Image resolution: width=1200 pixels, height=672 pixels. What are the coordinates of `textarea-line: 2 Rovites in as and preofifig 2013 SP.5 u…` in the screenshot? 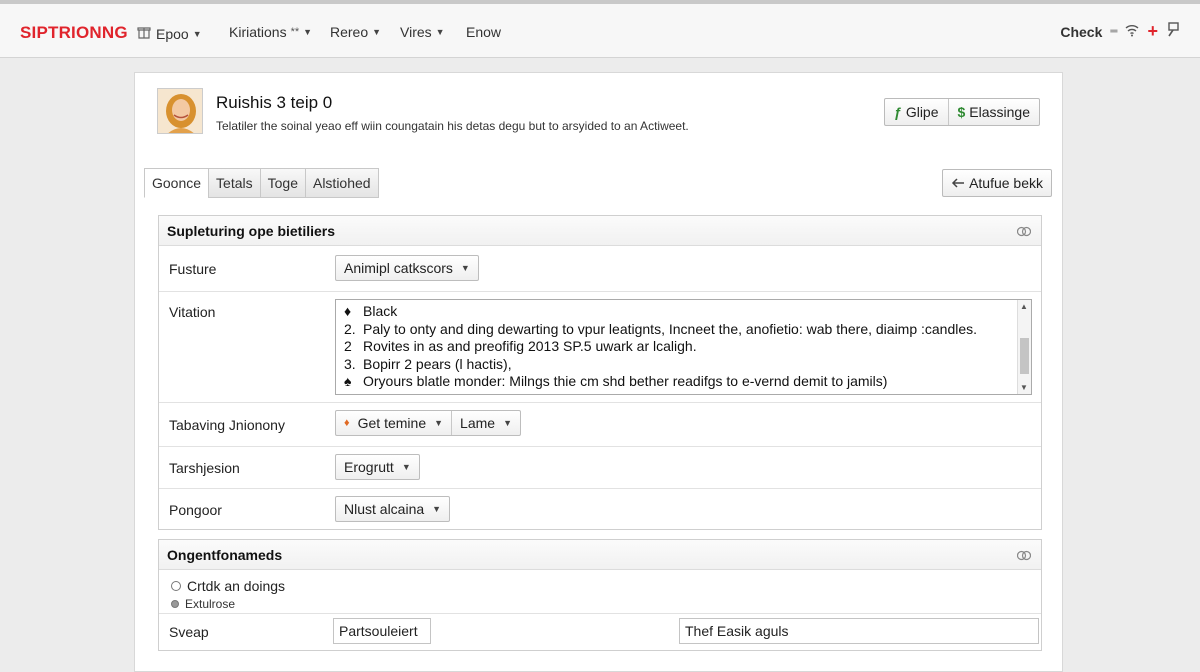 It's located at (520, 346).